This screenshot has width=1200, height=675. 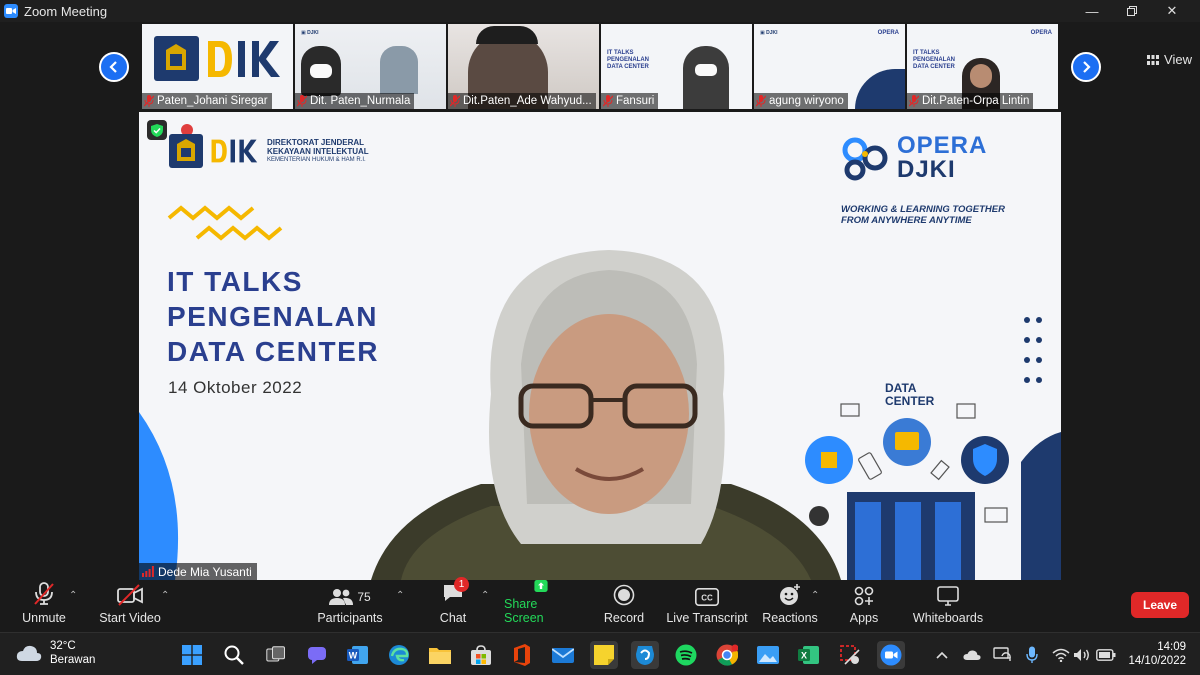 I want to click on app-icon, so click(x=645, y=655).